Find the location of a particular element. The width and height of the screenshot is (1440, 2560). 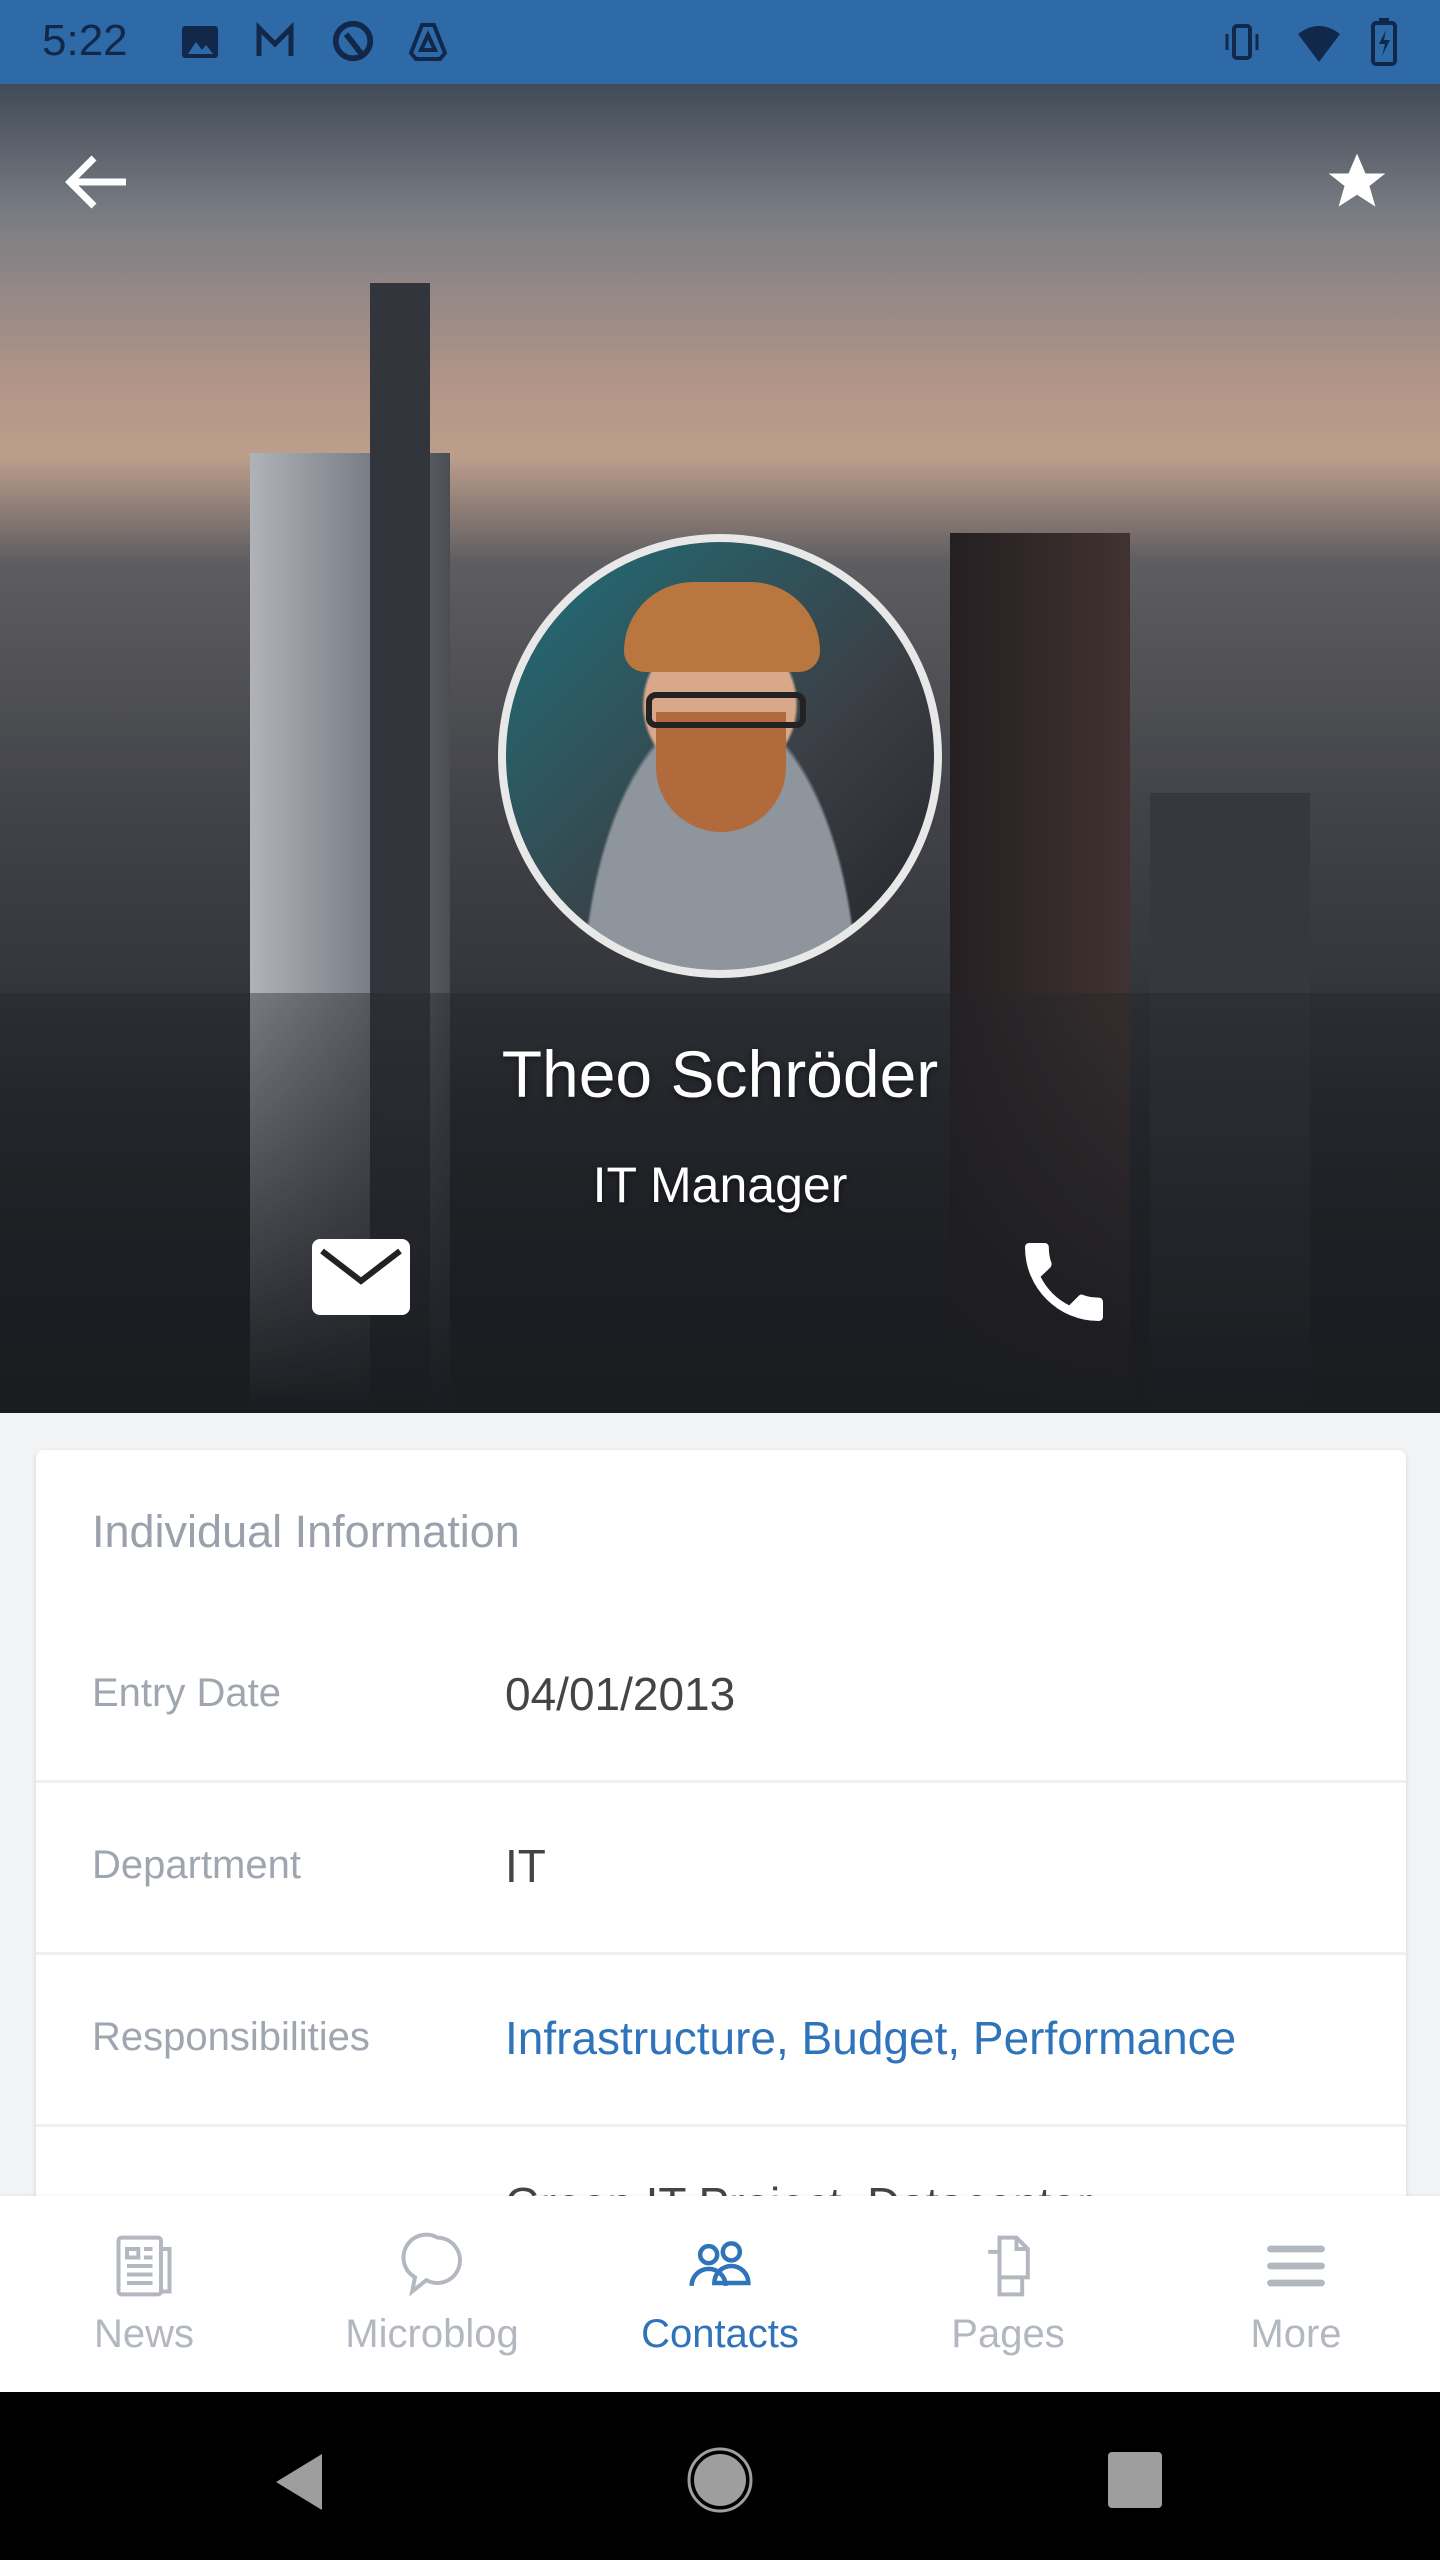

bottom-navigation: News Microblog Contacts Pages More is located at coordinates (720, 2294).